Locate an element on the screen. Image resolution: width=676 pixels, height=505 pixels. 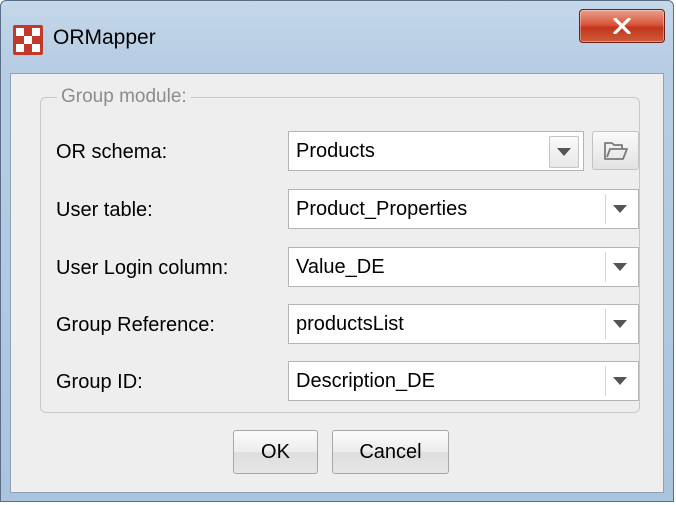
ok-button: OK is located at coordinates (275, 452).